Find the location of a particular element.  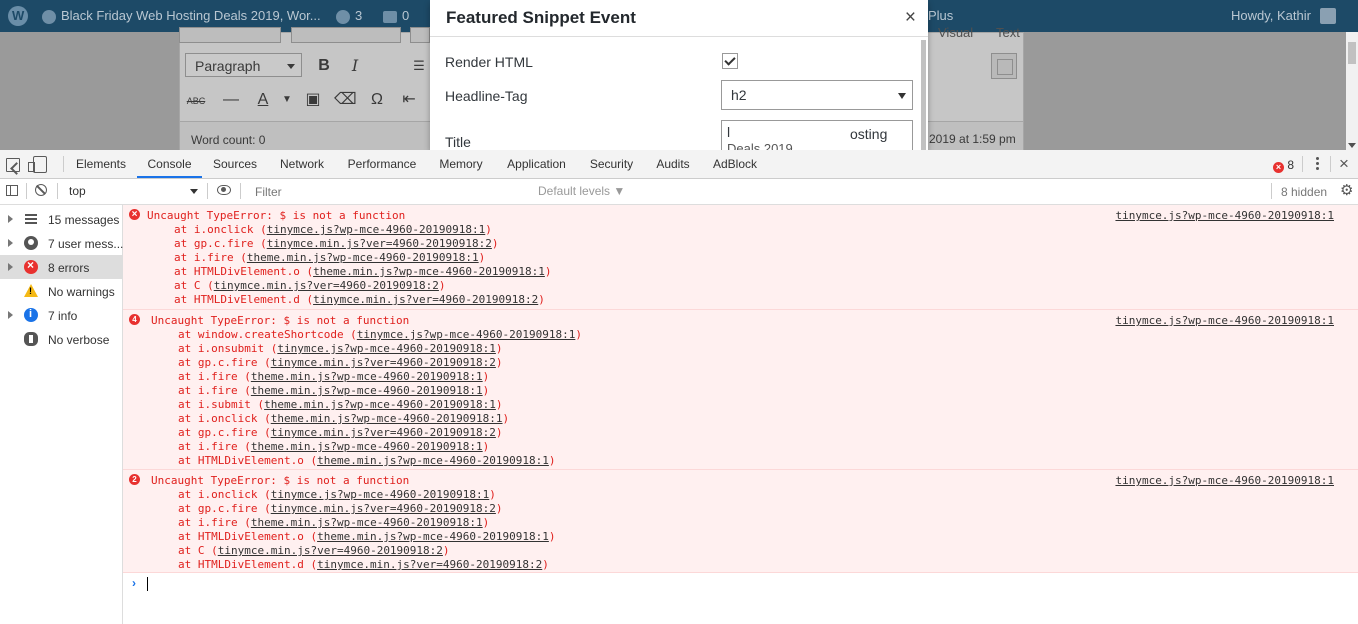

log-levels-dropdown: Default levels ▼ is located at coordinates (581, 191).